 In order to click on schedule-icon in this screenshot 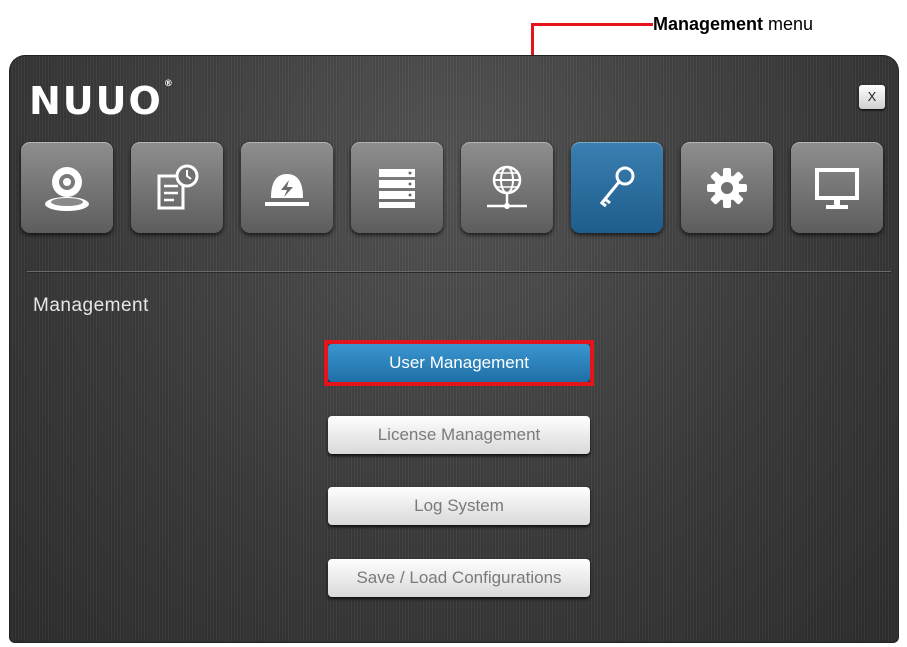, I will do `click(178, 186)`.